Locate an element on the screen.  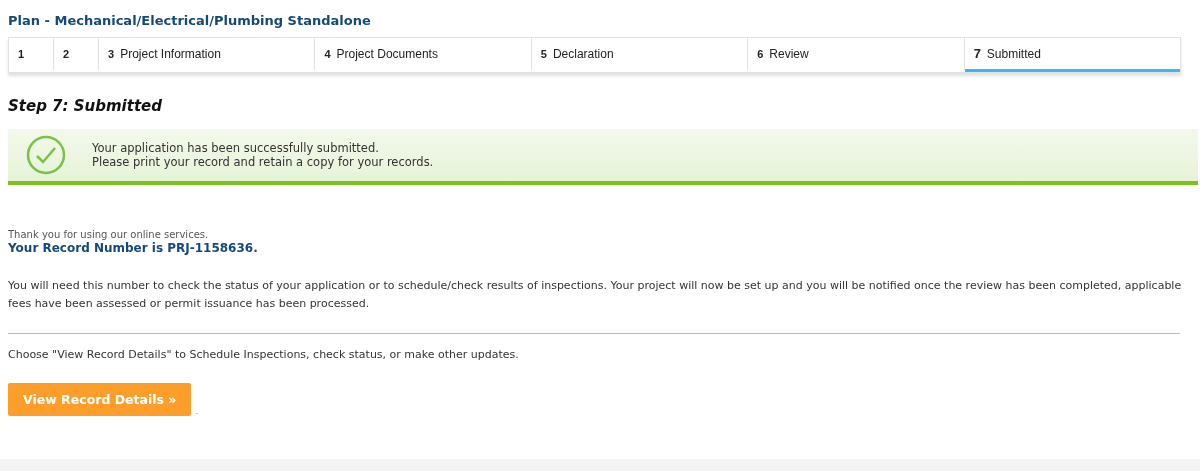
step-tab: 2 is located at coordinates (76, 55).